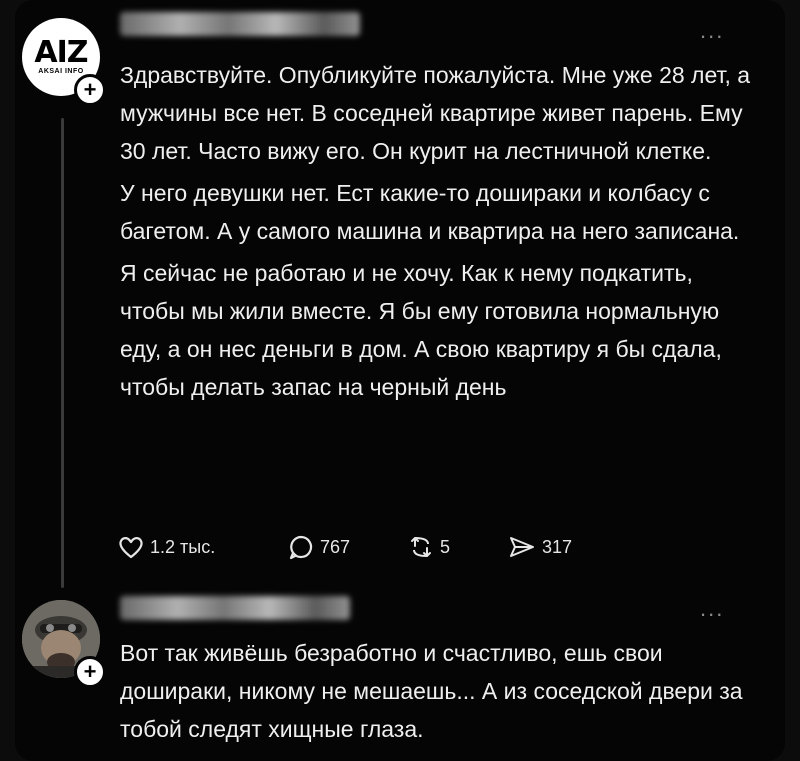 The image size is (800, 761). I want to click on avatar-logo: AIZ, so click(61, 52).